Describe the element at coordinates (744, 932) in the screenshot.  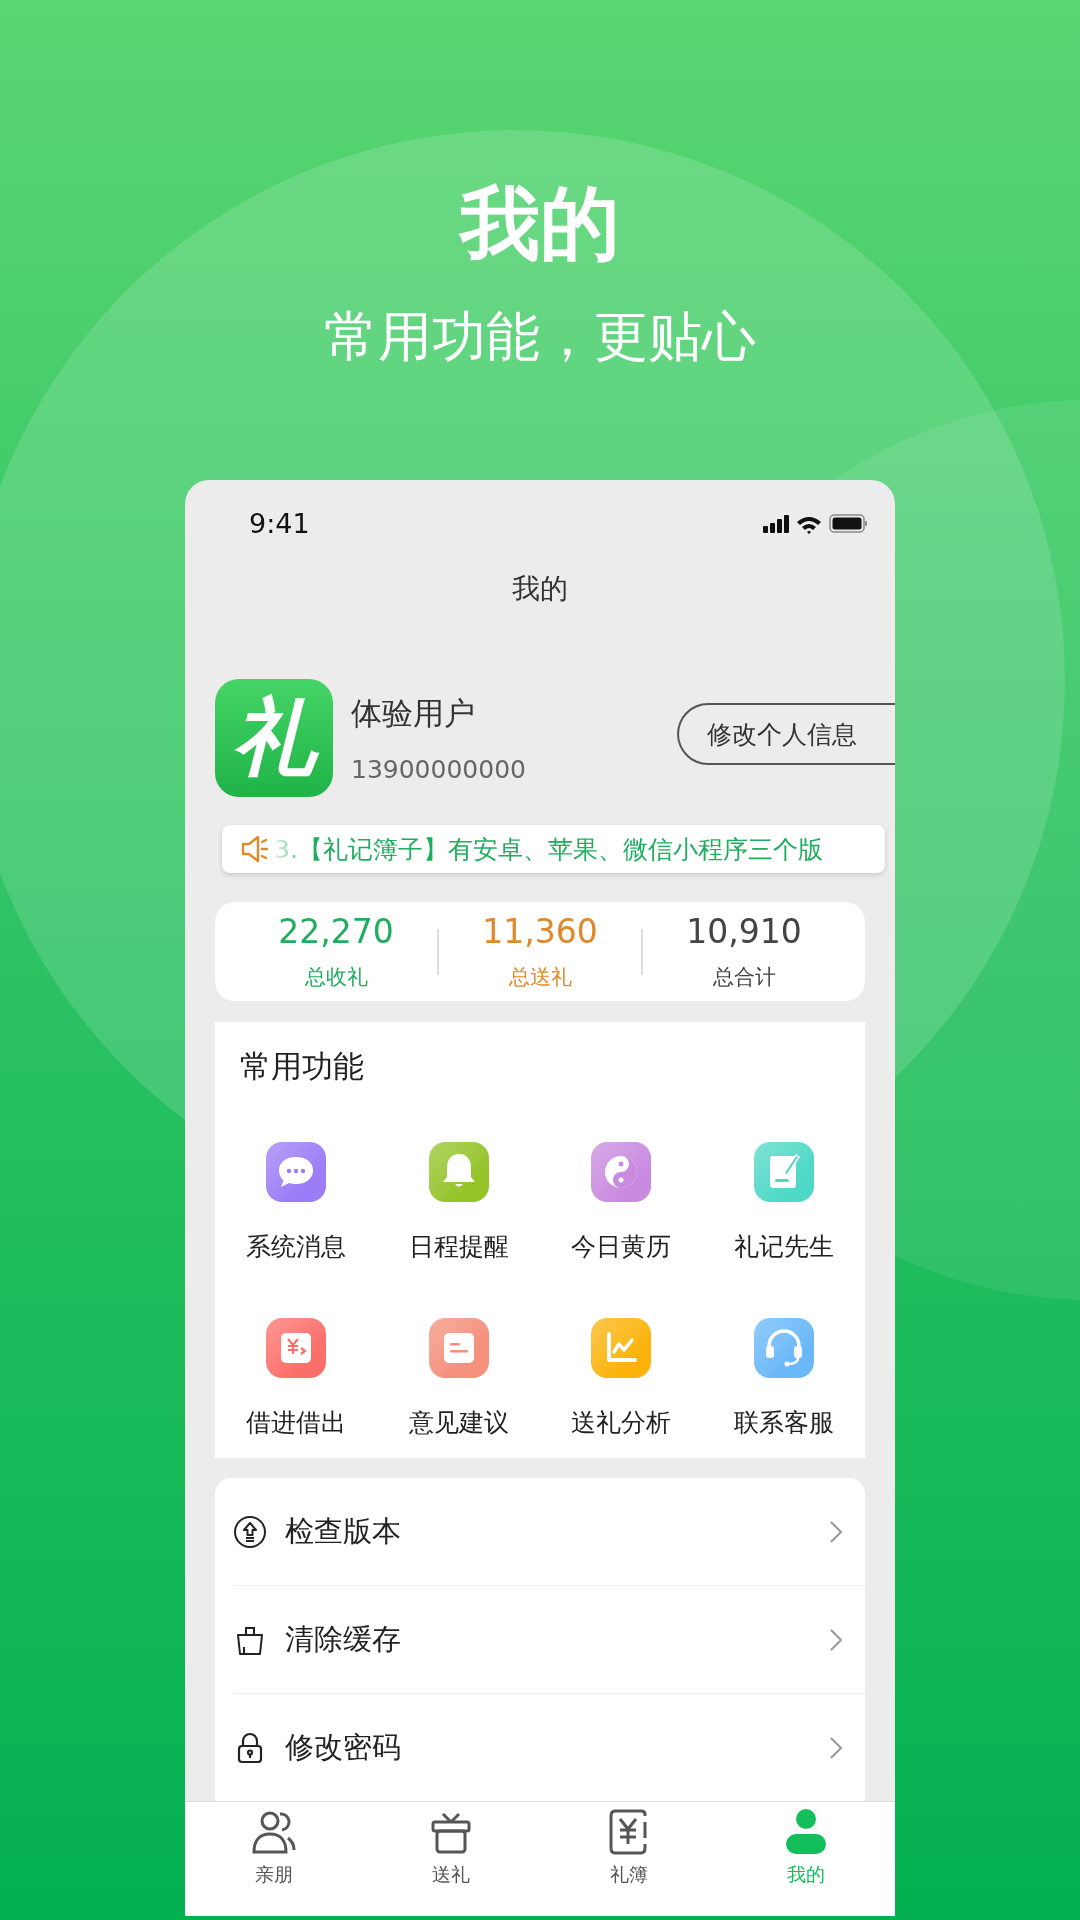
I see `stat-value: 10,910` at that location.